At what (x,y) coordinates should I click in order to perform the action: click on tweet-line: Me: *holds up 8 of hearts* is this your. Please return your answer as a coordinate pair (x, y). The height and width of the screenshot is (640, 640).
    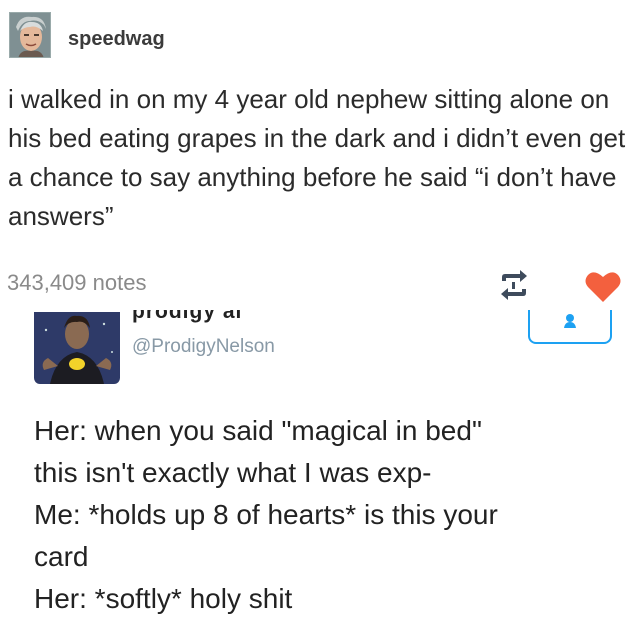
    Looking at the image, I should click on (266, 514).